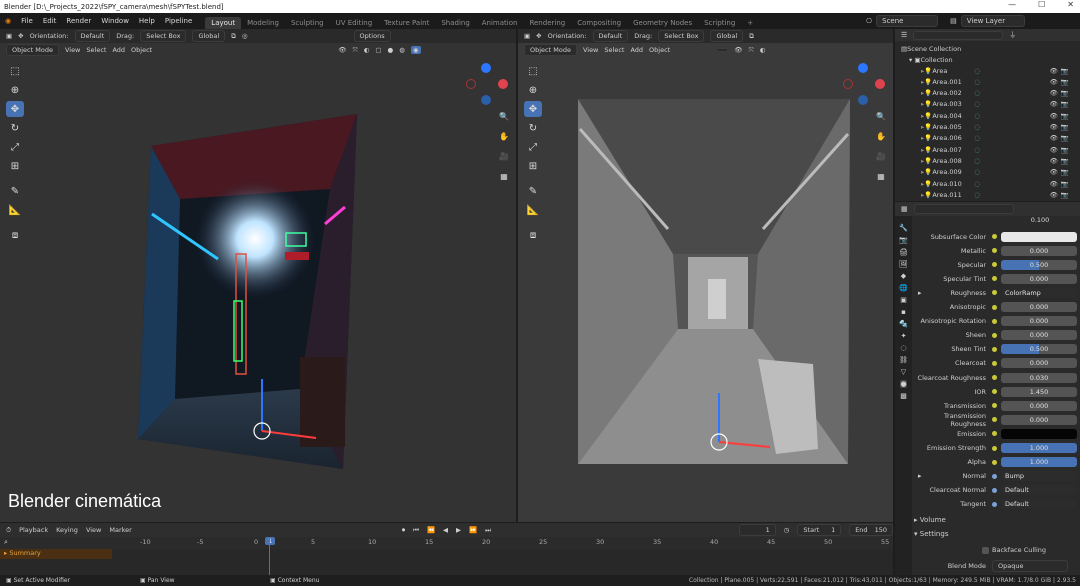  Describe the element at coordinates (984, 115) in the screenshot. I see `outliner-object-row: ▸ 💡 Area.004 ◌ 👁 📷` at that location.